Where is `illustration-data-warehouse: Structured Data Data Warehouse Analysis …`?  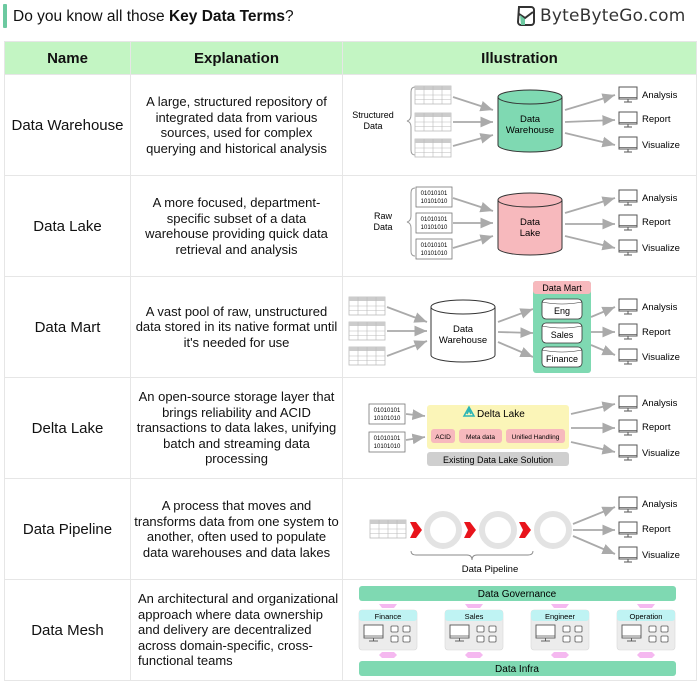 illustration-data-warehouse: Structured Data Data Warehouse Analysis … is located at coordinates (519, 125).